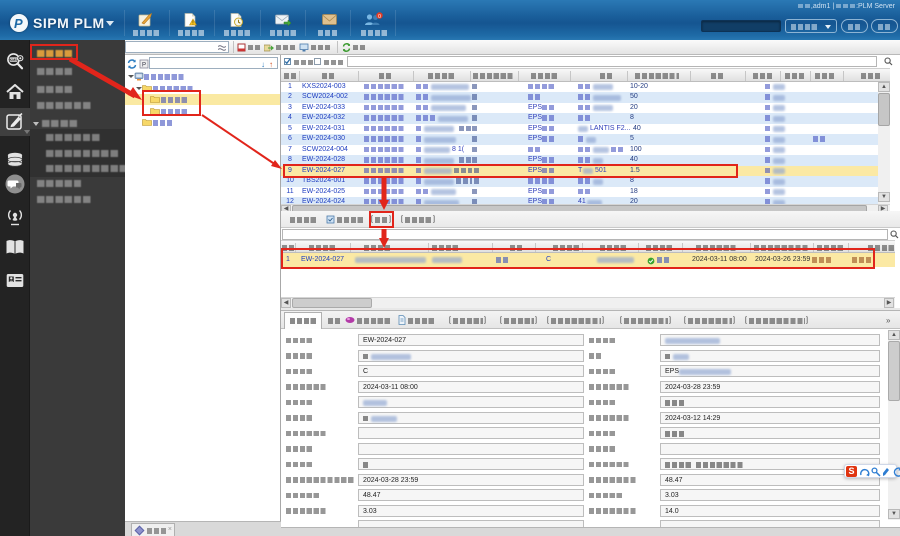 Image resolution: width=900 pixels, height=536 pixels. I want to click on svg-text: P, so click(144, 66).